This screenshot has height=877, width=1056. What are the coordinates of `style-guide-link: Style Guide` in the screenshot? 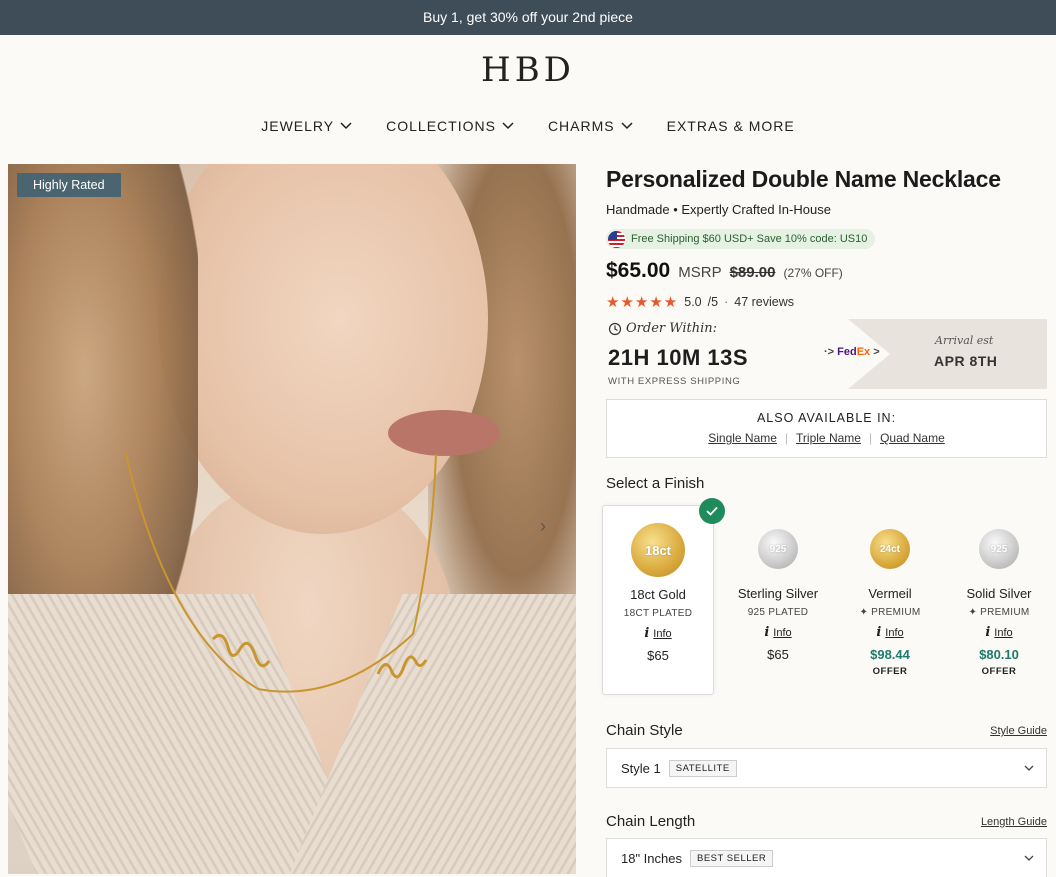 It's located at (1018, 731).